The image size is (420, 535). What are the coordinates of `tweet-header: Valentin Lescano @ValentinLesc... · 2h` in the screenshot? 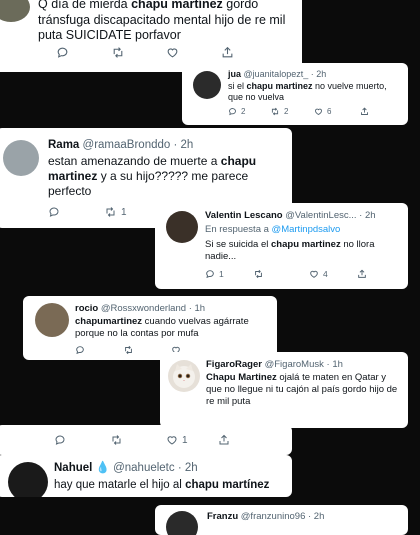 It's located at (290, 215).